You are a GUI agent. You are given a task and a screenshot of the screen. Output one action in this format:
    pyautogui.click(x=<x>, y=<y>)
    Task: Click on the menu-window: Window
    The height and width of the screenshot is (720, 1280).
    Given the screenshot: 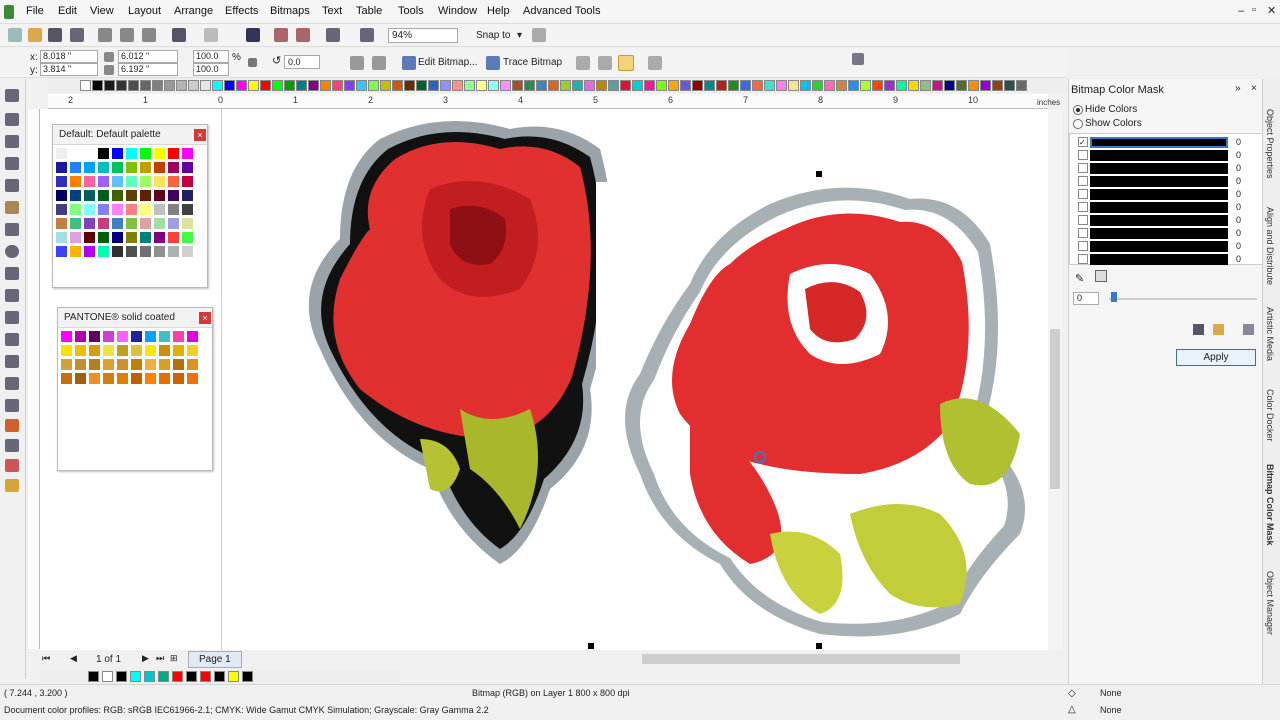 What is the action you would take?
    pyautogui.click(x=457, y=11)
    